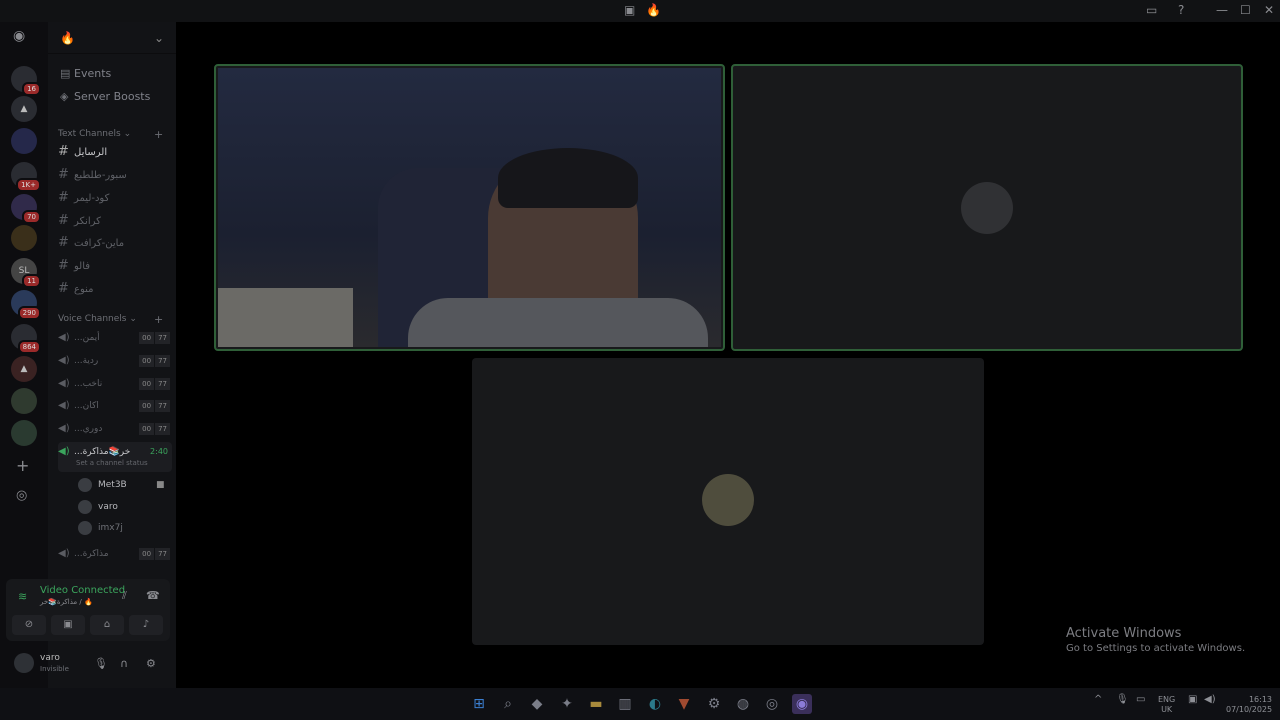  What do you see at coordinates (1210, 700) in the screenshot?
I see `volume-icon: ◀)` at bounding box center [1210, 700].